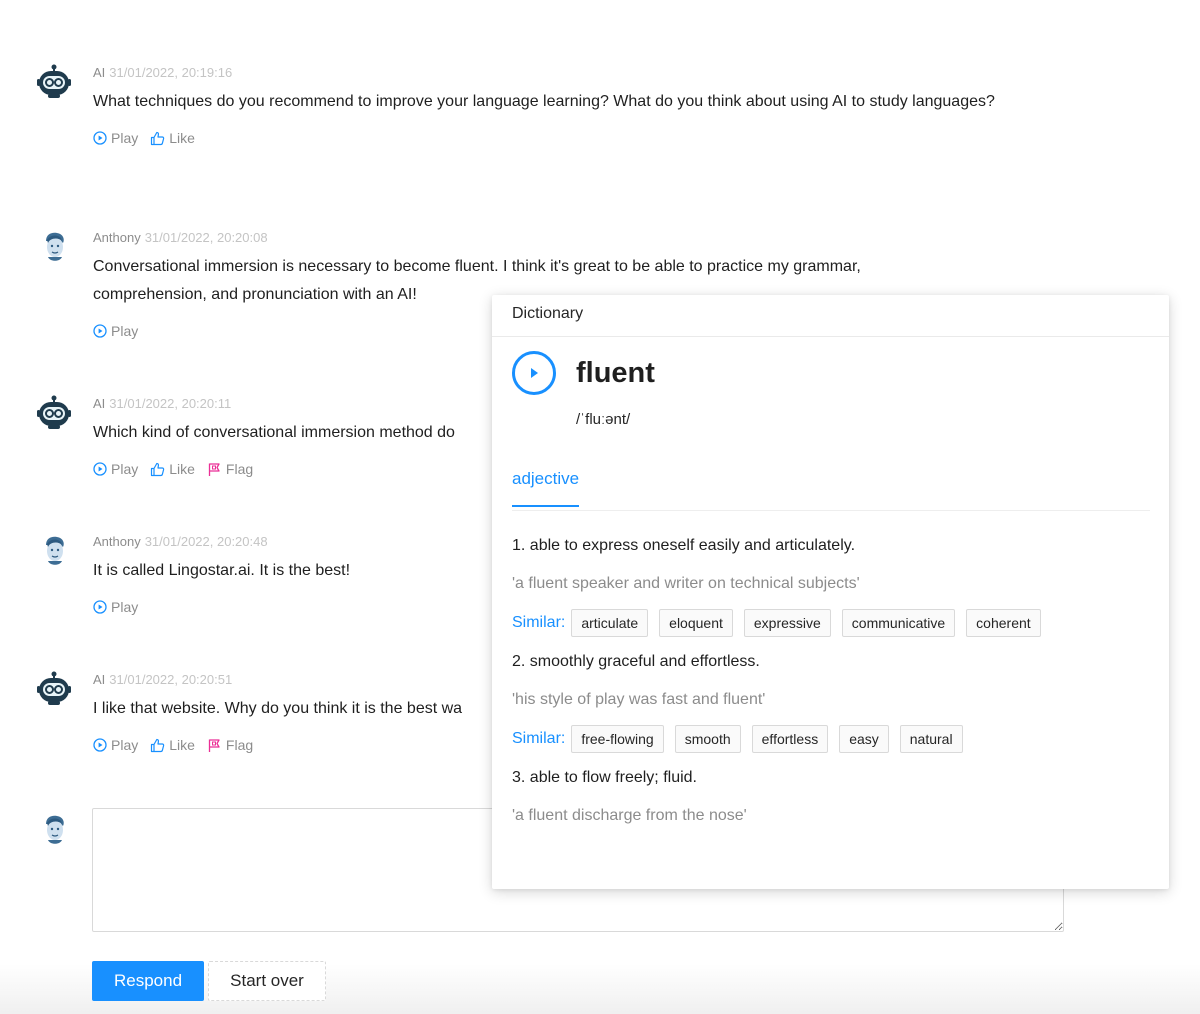  What do you see at coordinates (170, 403) in the screenshot?
I see `timestamp: 31/01/2022, 20:20:11` at bounding box center [170, 403].